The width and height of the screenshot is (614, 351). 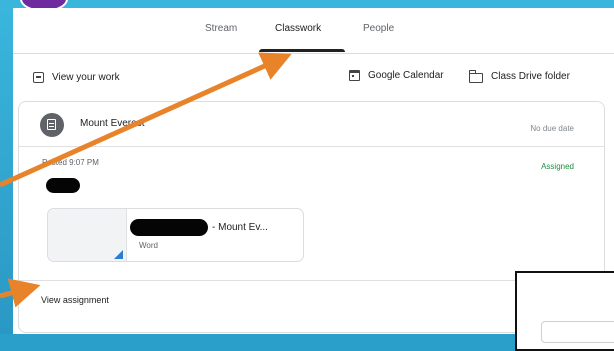 What do you see at coordinates (406, 75) in the screenshot?
I see `google-calendar-label: Google Calendar` at bounding box center [406, 75].